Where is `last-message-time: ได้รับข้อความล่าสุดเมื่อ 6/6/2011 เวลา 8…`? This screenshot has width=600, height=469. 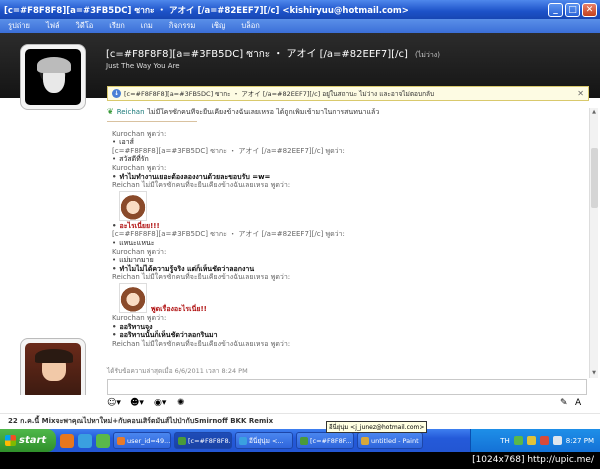
last-message-time: ได้รับข้อความล่าสุดเมื่อ 6/6/2011 เวลา 8… is located at coordinates (177, 371).